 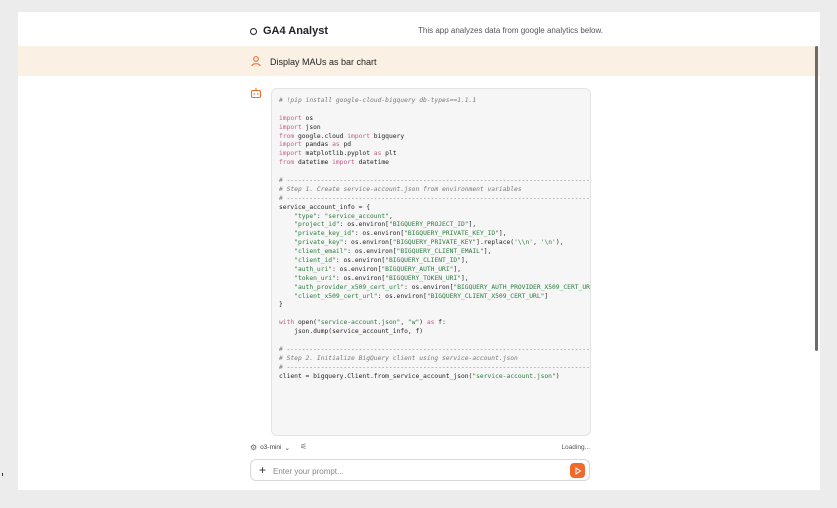 I want to click on send-button, so click(x=577, y=470).